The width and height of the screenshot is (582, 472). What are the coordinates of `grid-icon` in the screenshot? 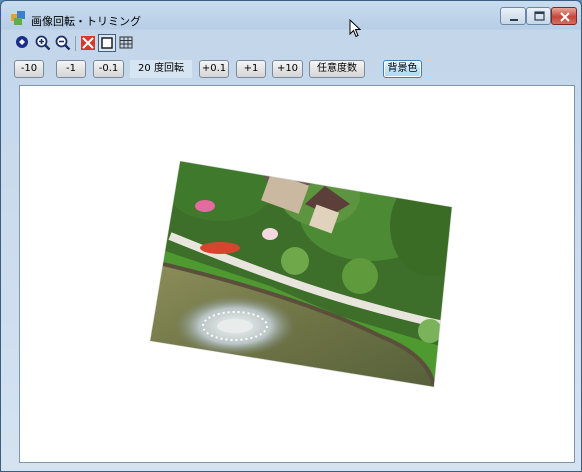 It's located at (126, 42).